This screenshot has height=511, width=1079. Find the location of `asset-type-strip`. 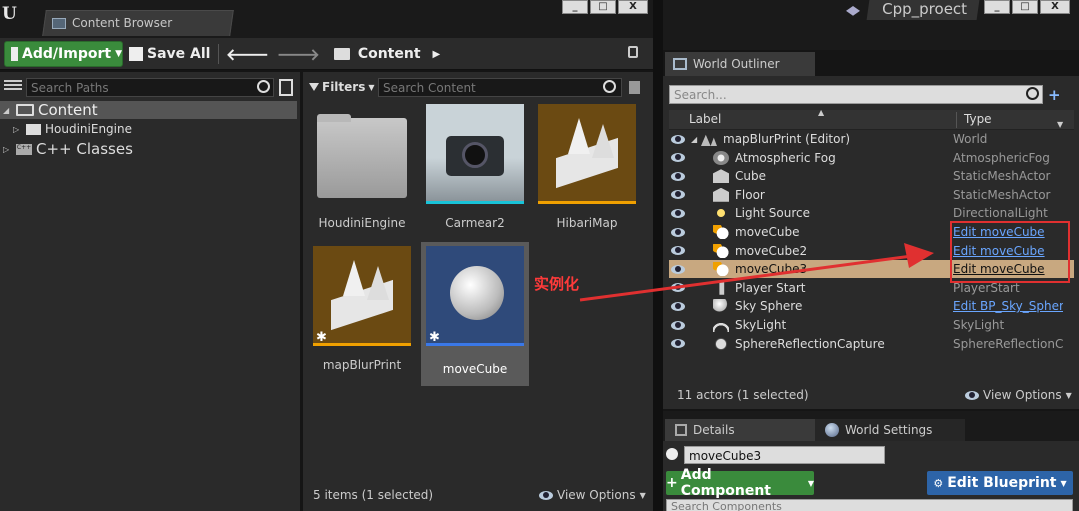

asset-type-strip is located at coordinates (475, 202).